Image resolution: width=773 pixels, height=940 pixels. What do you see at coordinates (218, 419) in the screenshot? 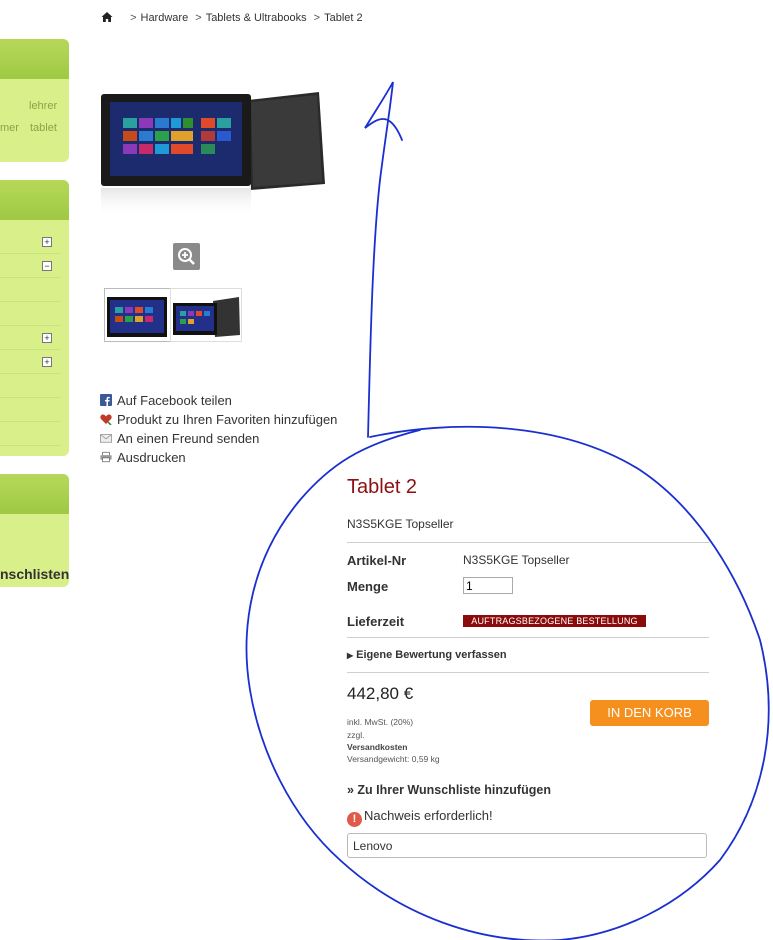
I see `add-to-favorites-link: Produkt zu Ihren Favoriten hinzufügen` at bounding box center [218, 419].